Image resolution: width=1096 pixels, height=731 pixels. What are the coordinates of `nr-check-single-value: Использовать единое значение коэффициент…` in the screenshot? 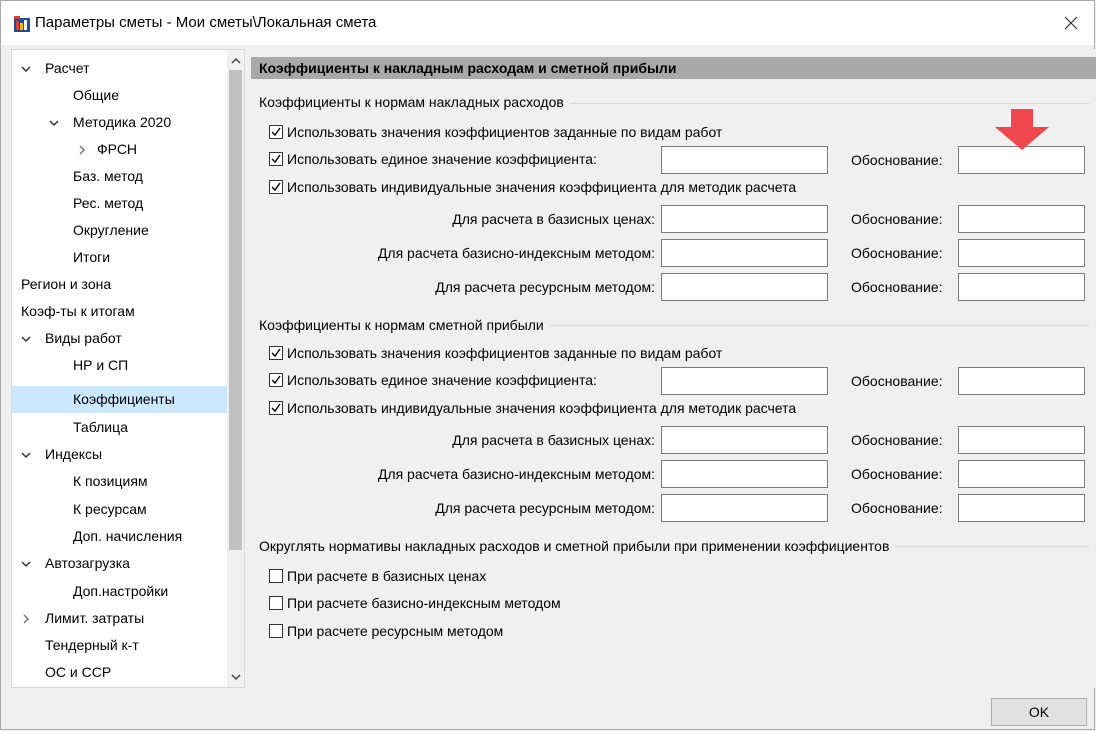 It's located at (433, 159).